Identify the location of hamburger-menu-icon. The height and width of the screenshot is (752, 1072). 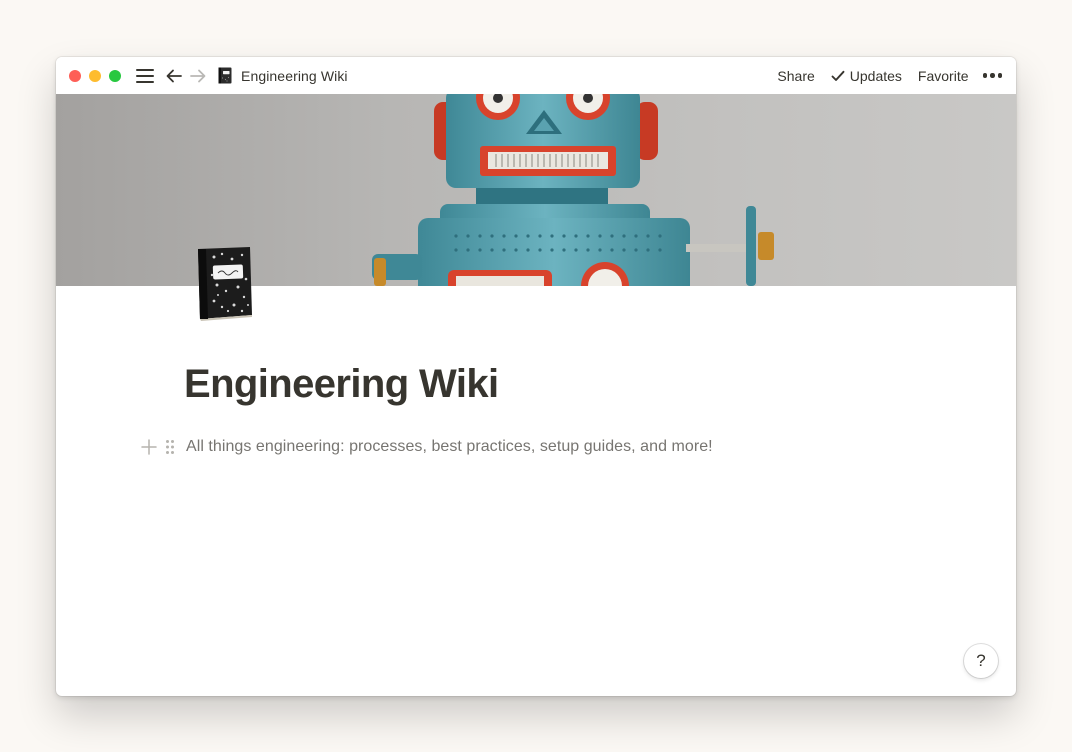
(145, 76).